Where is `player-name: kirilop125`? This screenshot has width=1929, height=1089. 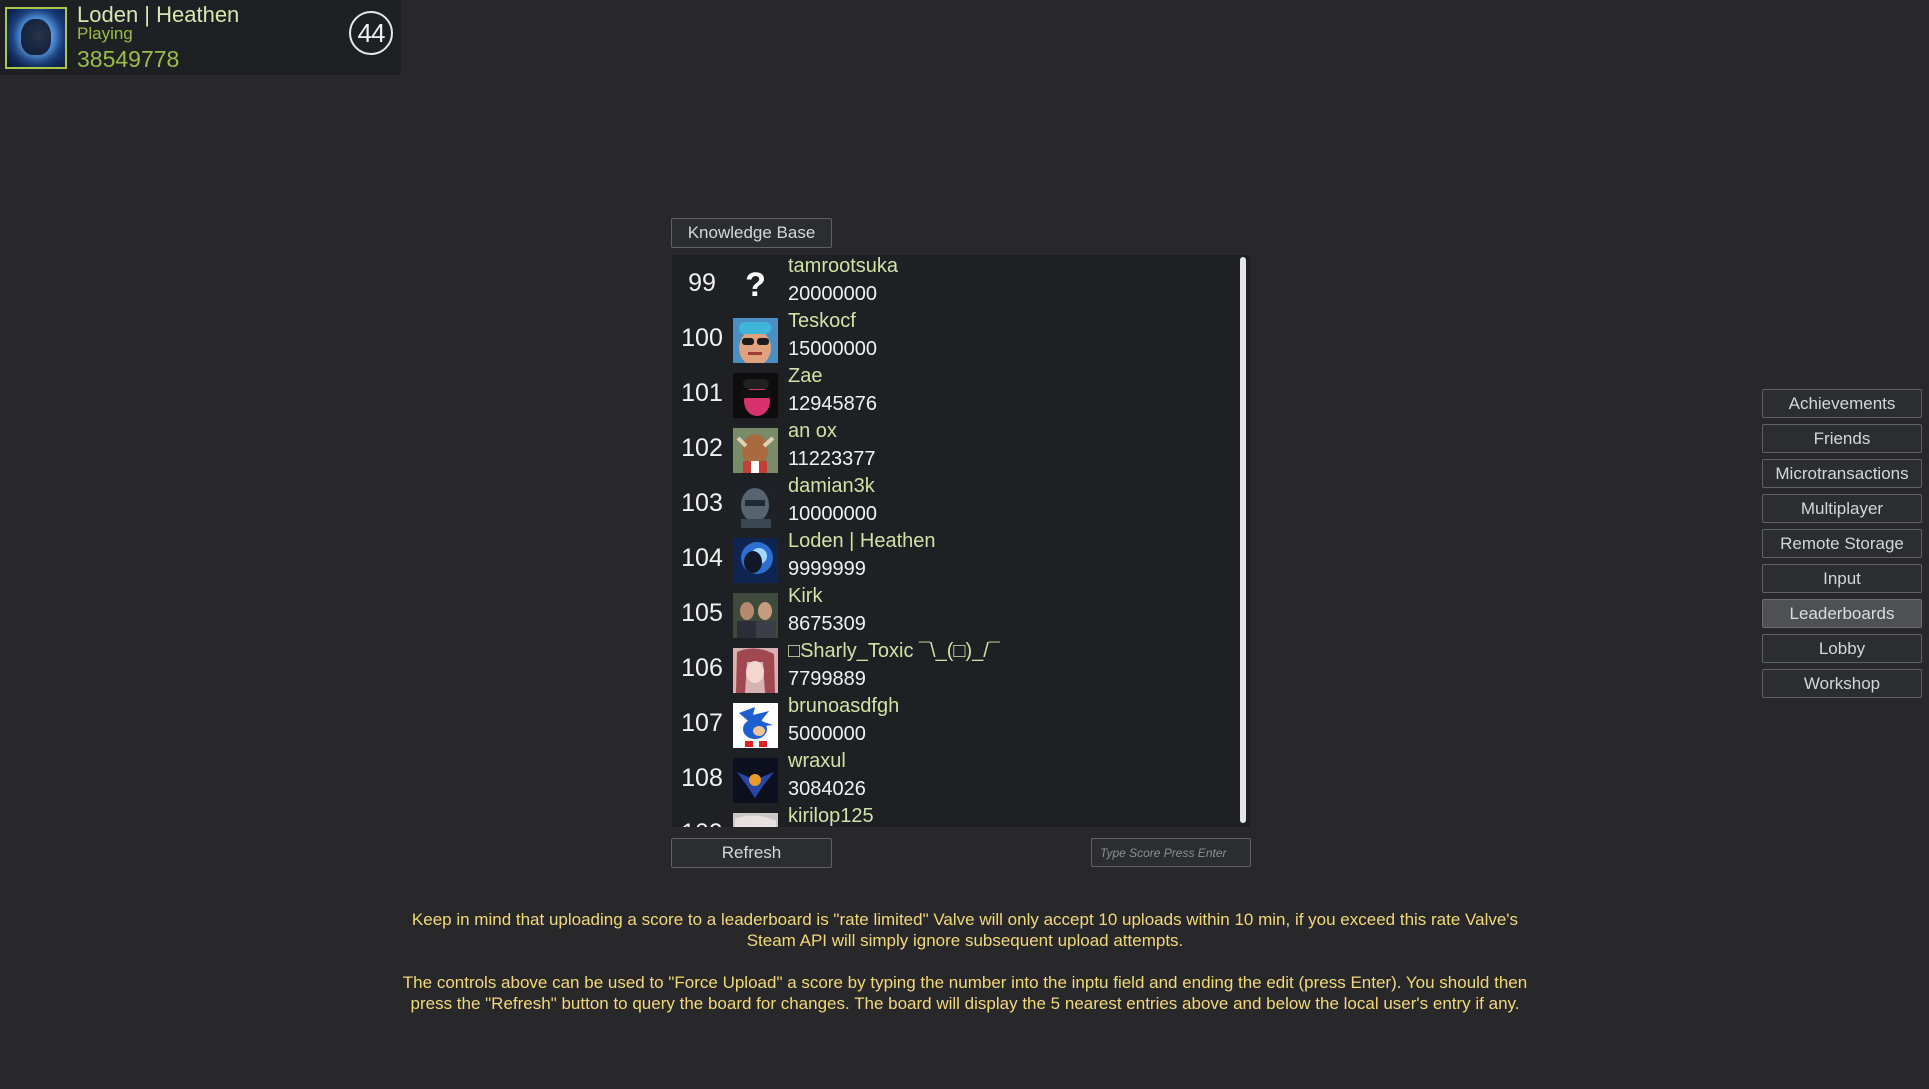 player-name: kirilop125 is located at coordinates (831, 816).